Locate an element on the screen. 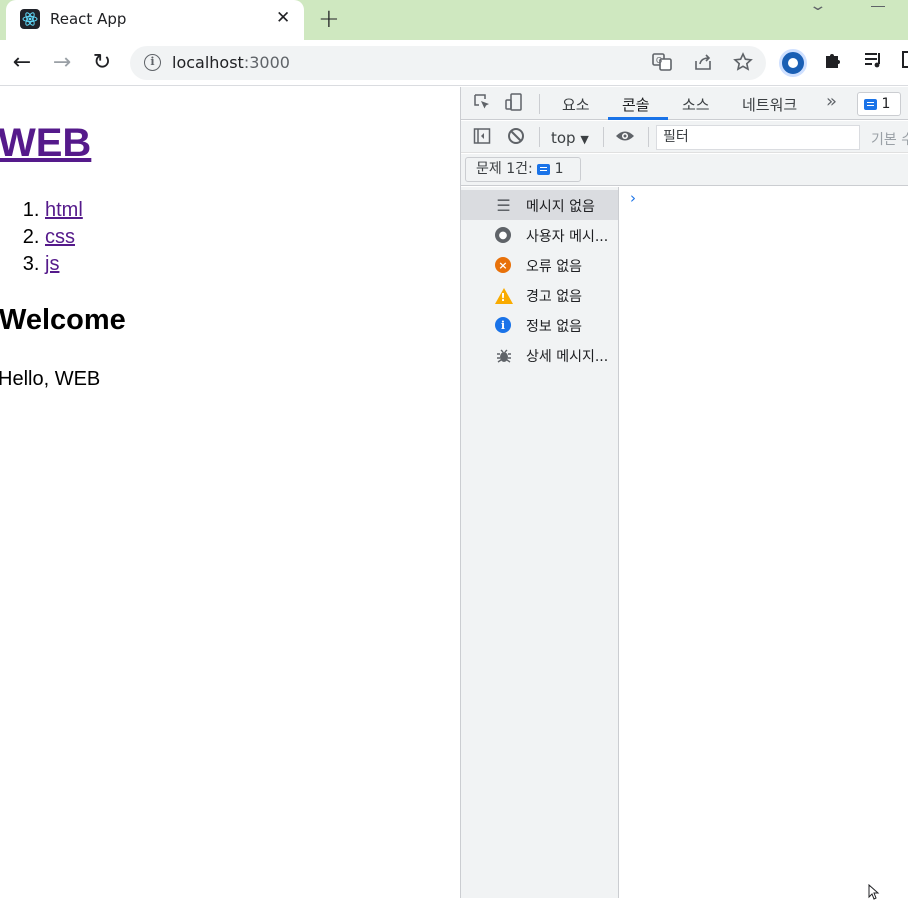  sidebar-item-info: i 정보 없음 is located at coordinates (539, 325).